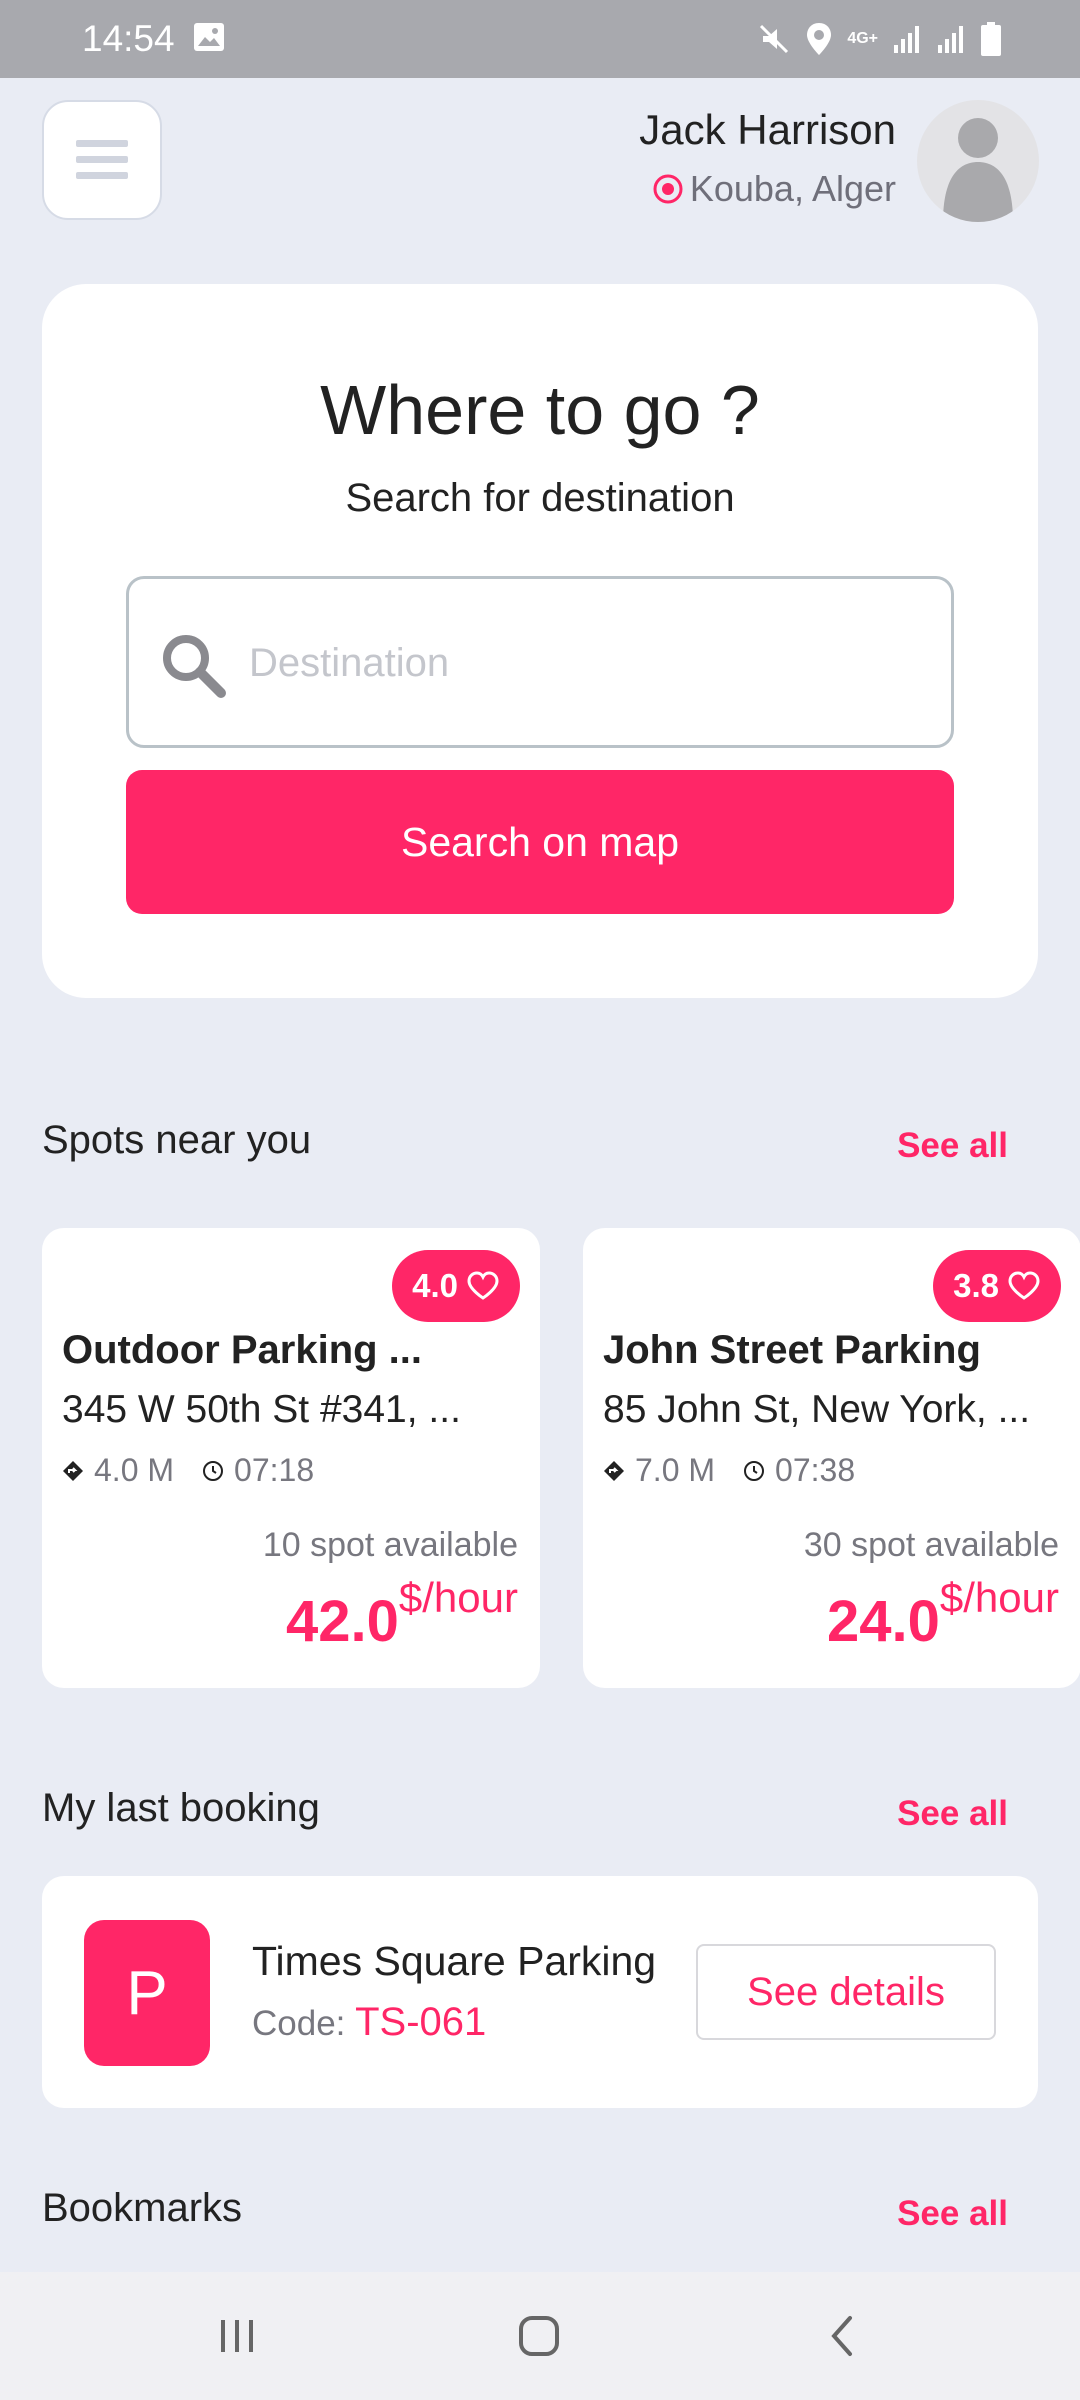 This screenshot has height=2400, width=1080. Describe the element at coordinates (952, 1814) in the screenshot. I see `booking-see-all-link: See all` at that location.